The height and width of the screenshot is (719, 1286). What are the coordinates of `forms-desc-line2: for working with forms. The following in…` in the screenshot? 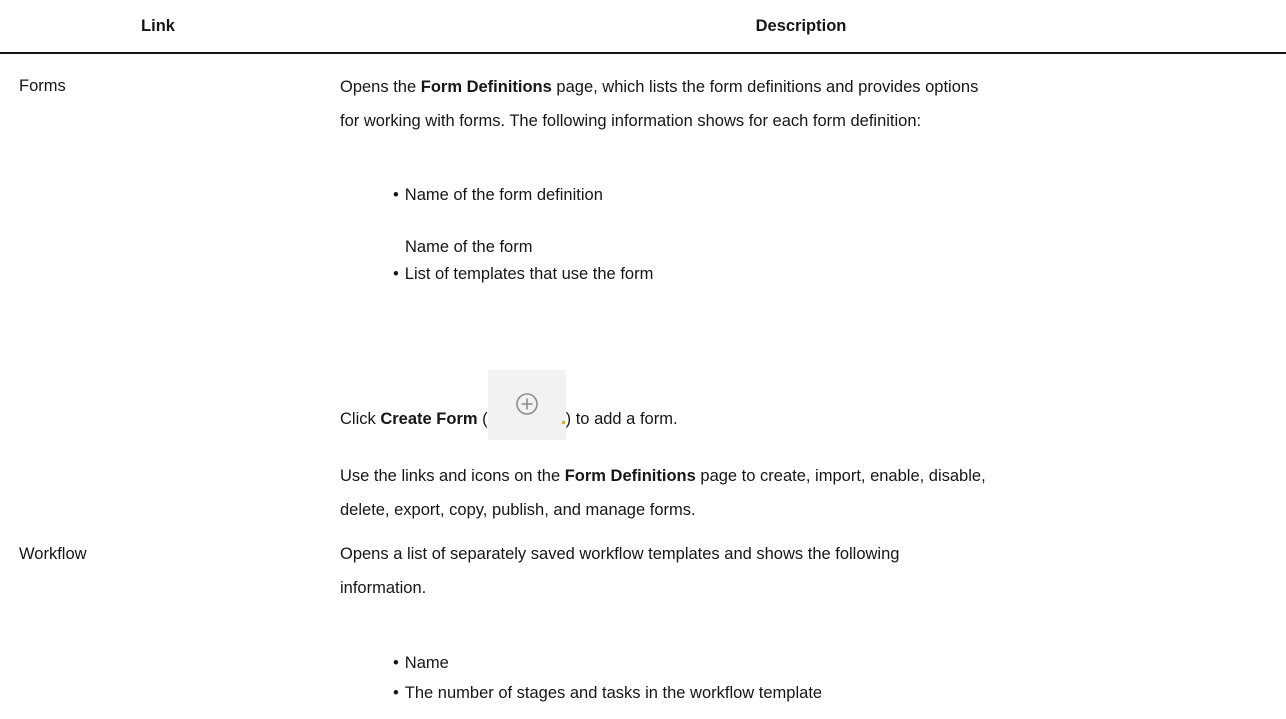 It's located at (631, 121).